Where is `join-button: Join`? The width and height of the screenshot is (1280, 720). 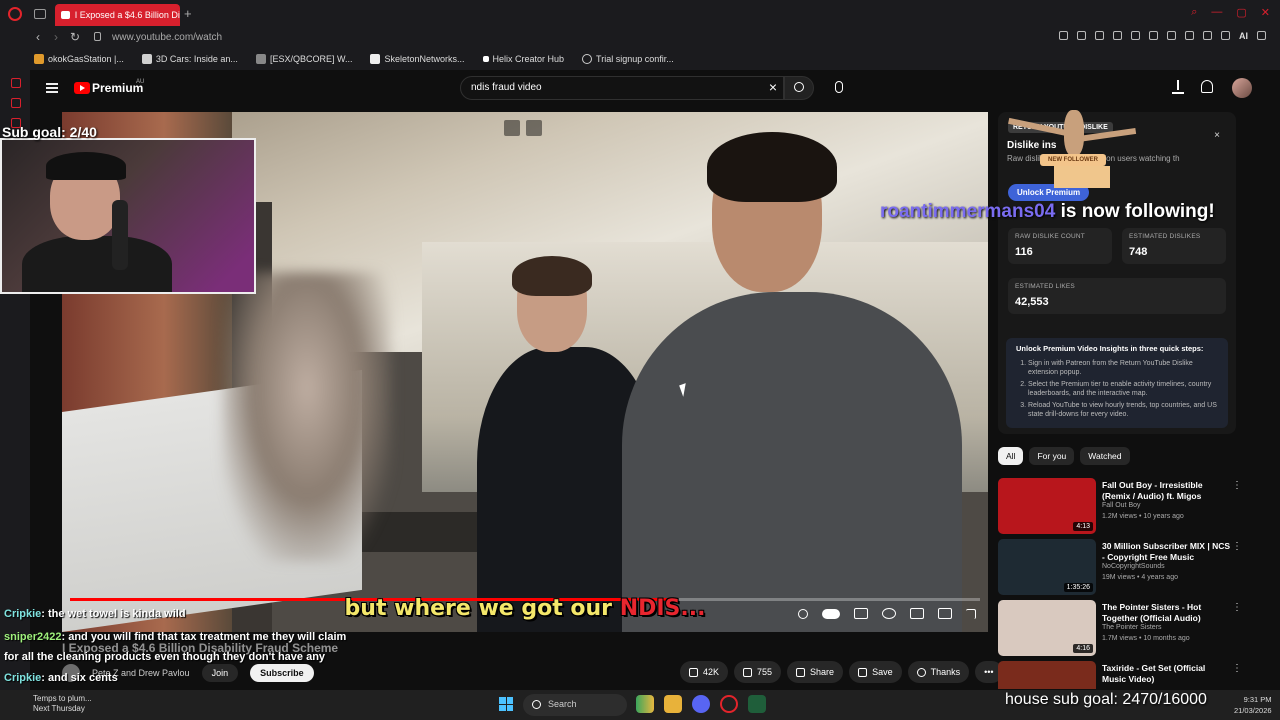
join-button: Join is located at coordinates (220, 673).